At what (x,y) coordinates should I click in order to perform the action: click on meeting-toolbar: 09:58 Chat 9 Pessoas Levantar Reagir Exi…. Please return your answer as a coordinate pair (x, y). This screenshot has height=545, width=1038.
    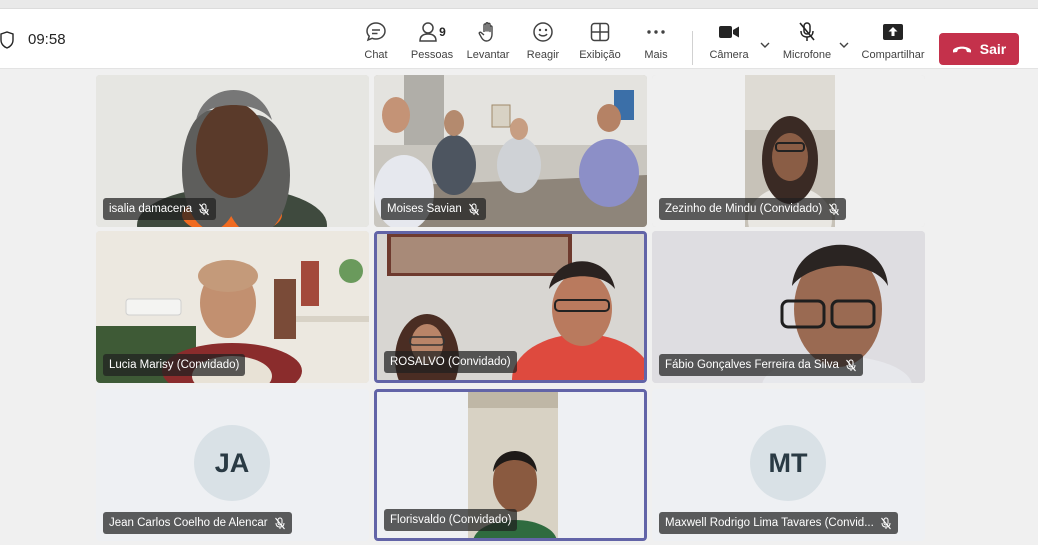
    Looking at the image, I should click on (519, 39).